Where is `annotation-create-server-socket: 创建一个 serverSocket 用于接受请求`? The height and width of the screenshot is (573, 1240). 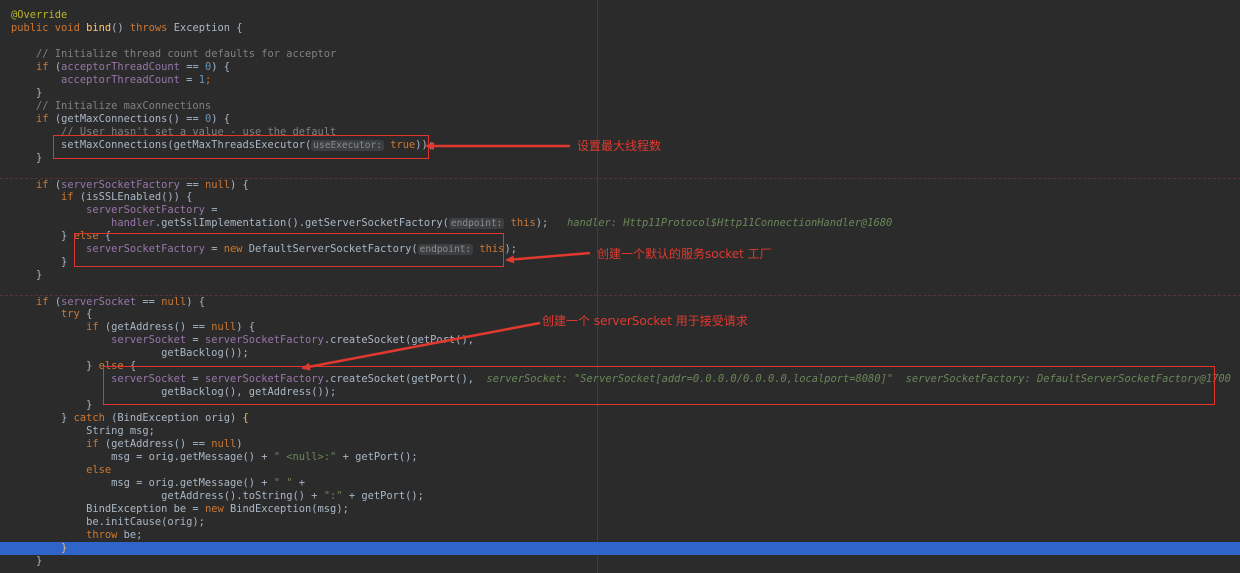 annotation-create-server-socket: 创建一个 serverSocket 用于接受请求 is located at coordinates (645, 321).